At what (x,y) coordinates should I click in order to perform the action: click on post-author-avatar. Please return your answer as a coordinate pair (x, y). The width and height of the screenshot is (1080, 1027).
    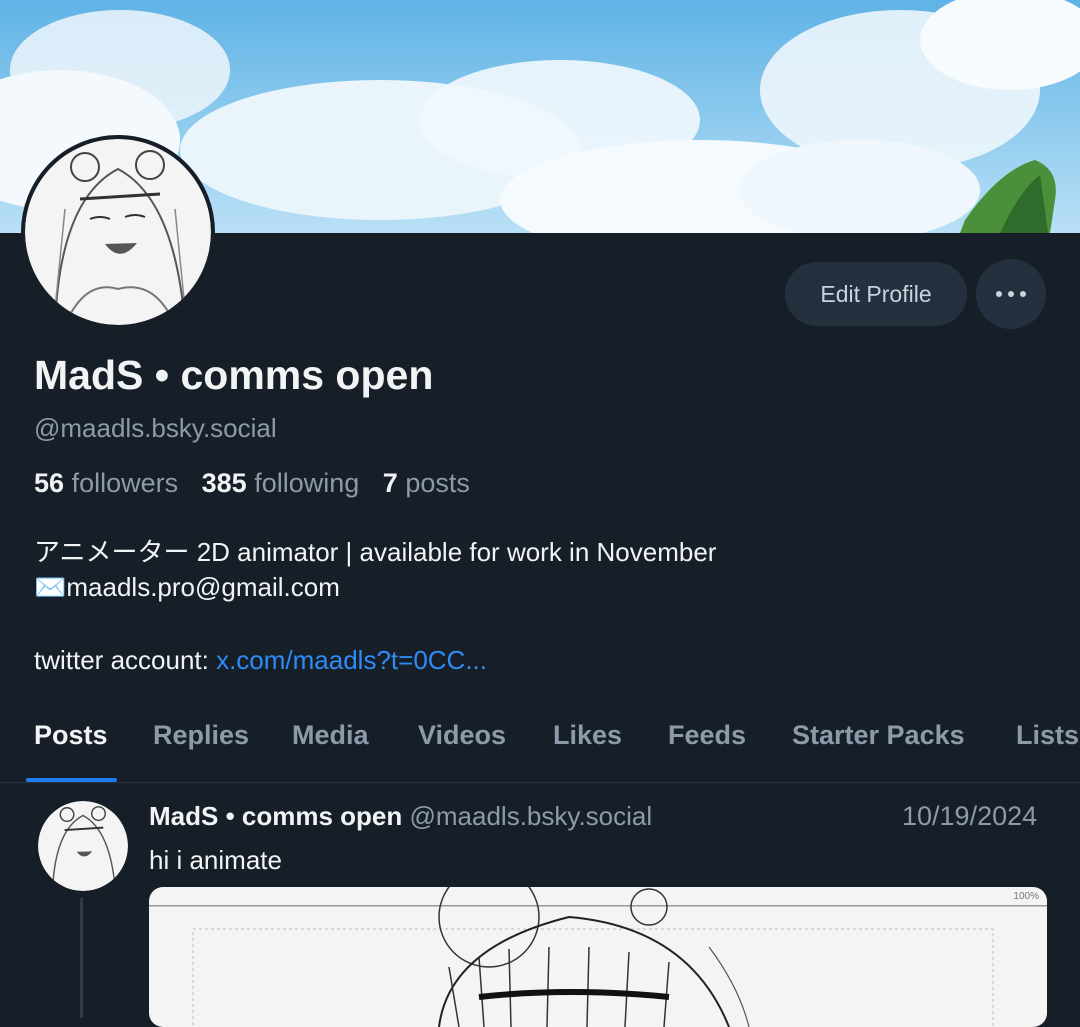
    Looking at the image, I should click on (83, 846).